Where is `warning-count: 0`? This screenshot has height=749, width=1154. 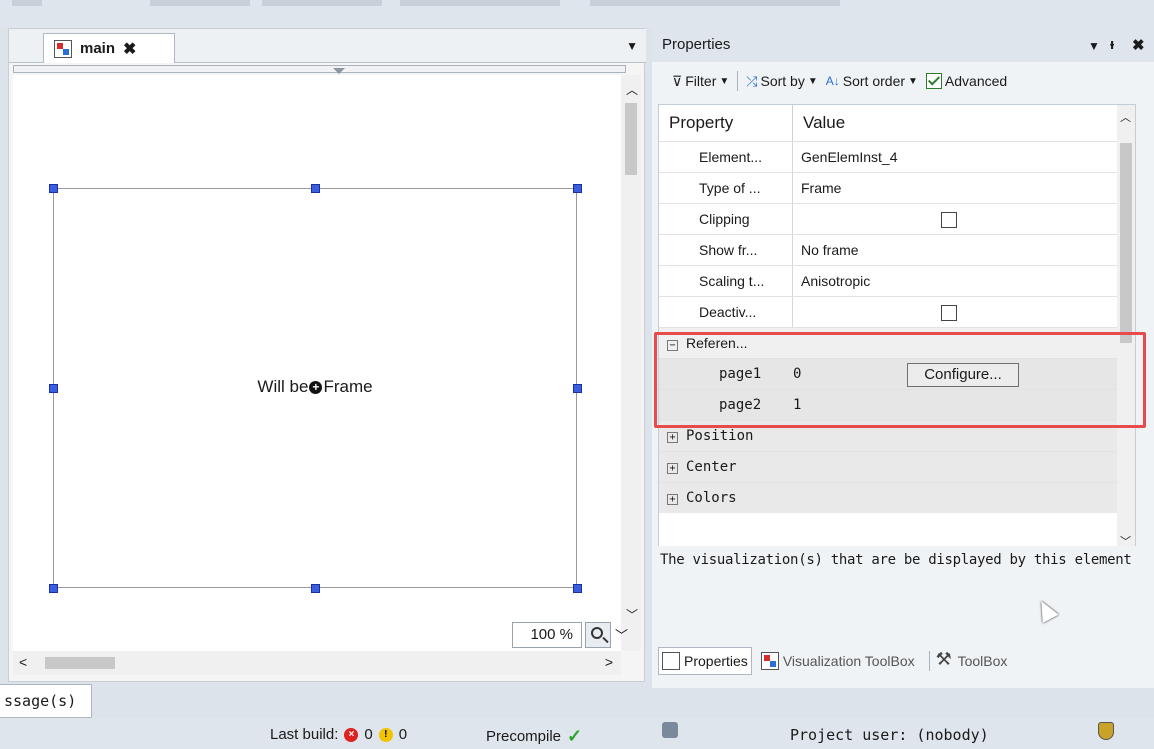 warning-count: 0 is located at coordinates (403, 734).